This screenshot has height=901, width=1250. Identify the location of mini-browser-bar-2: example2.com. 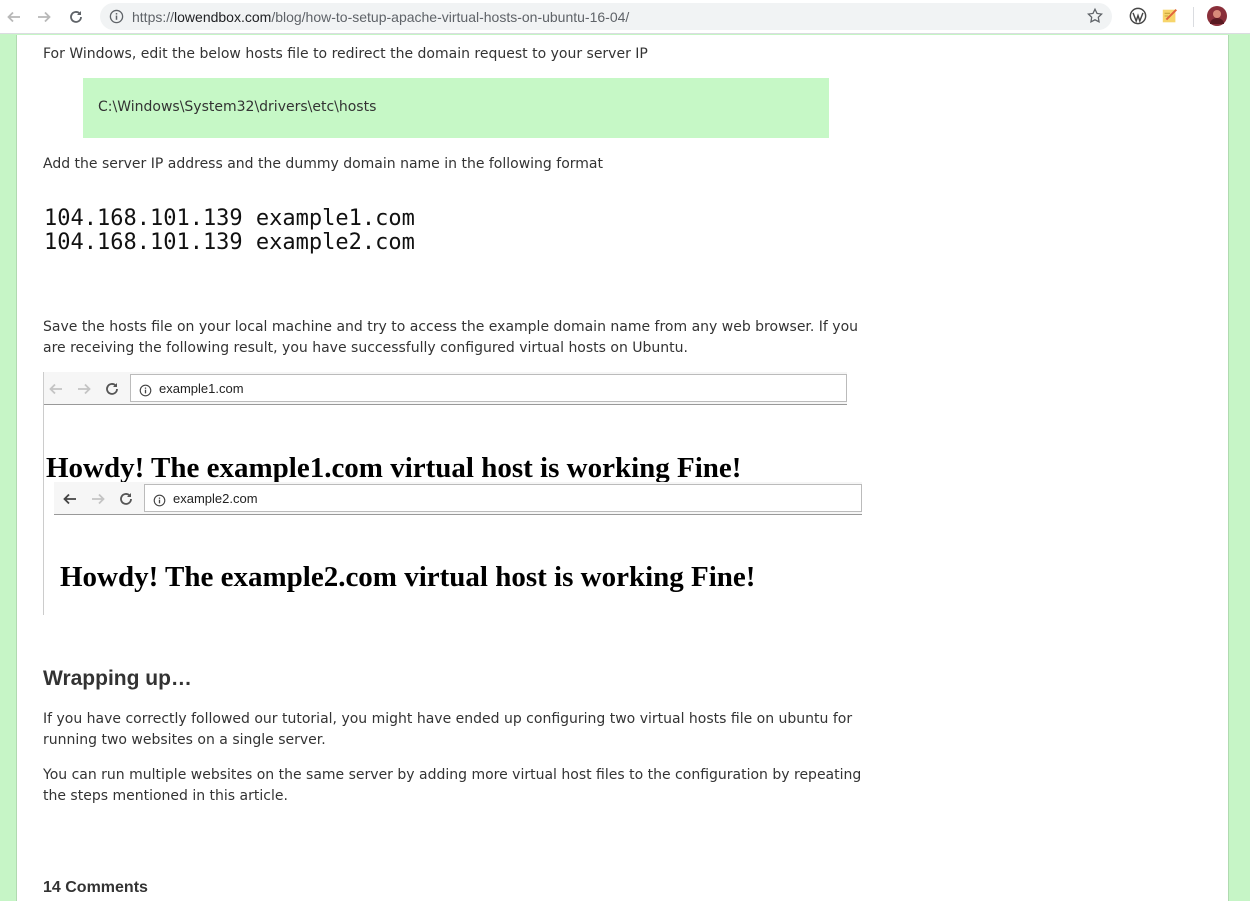
(458, 498).